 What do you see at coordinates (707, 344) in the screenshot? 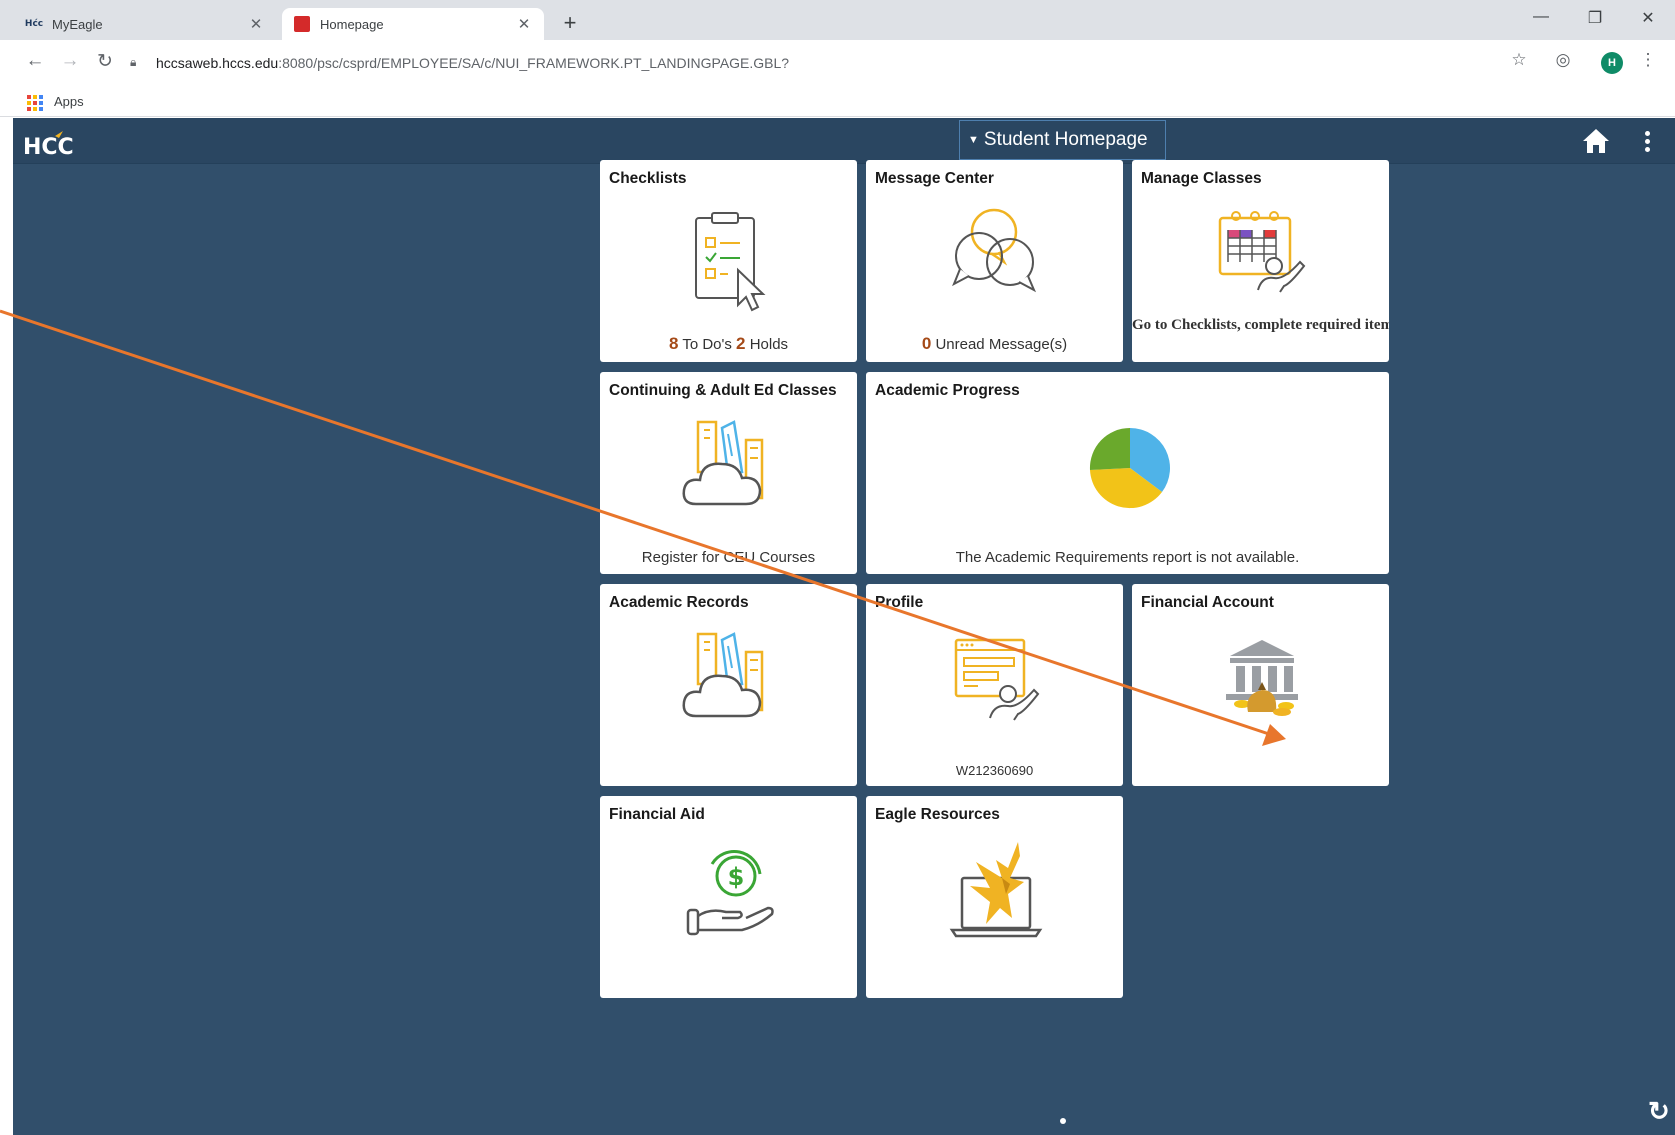
I see `todo-label: To Do's` at bounding box center [707, 344].